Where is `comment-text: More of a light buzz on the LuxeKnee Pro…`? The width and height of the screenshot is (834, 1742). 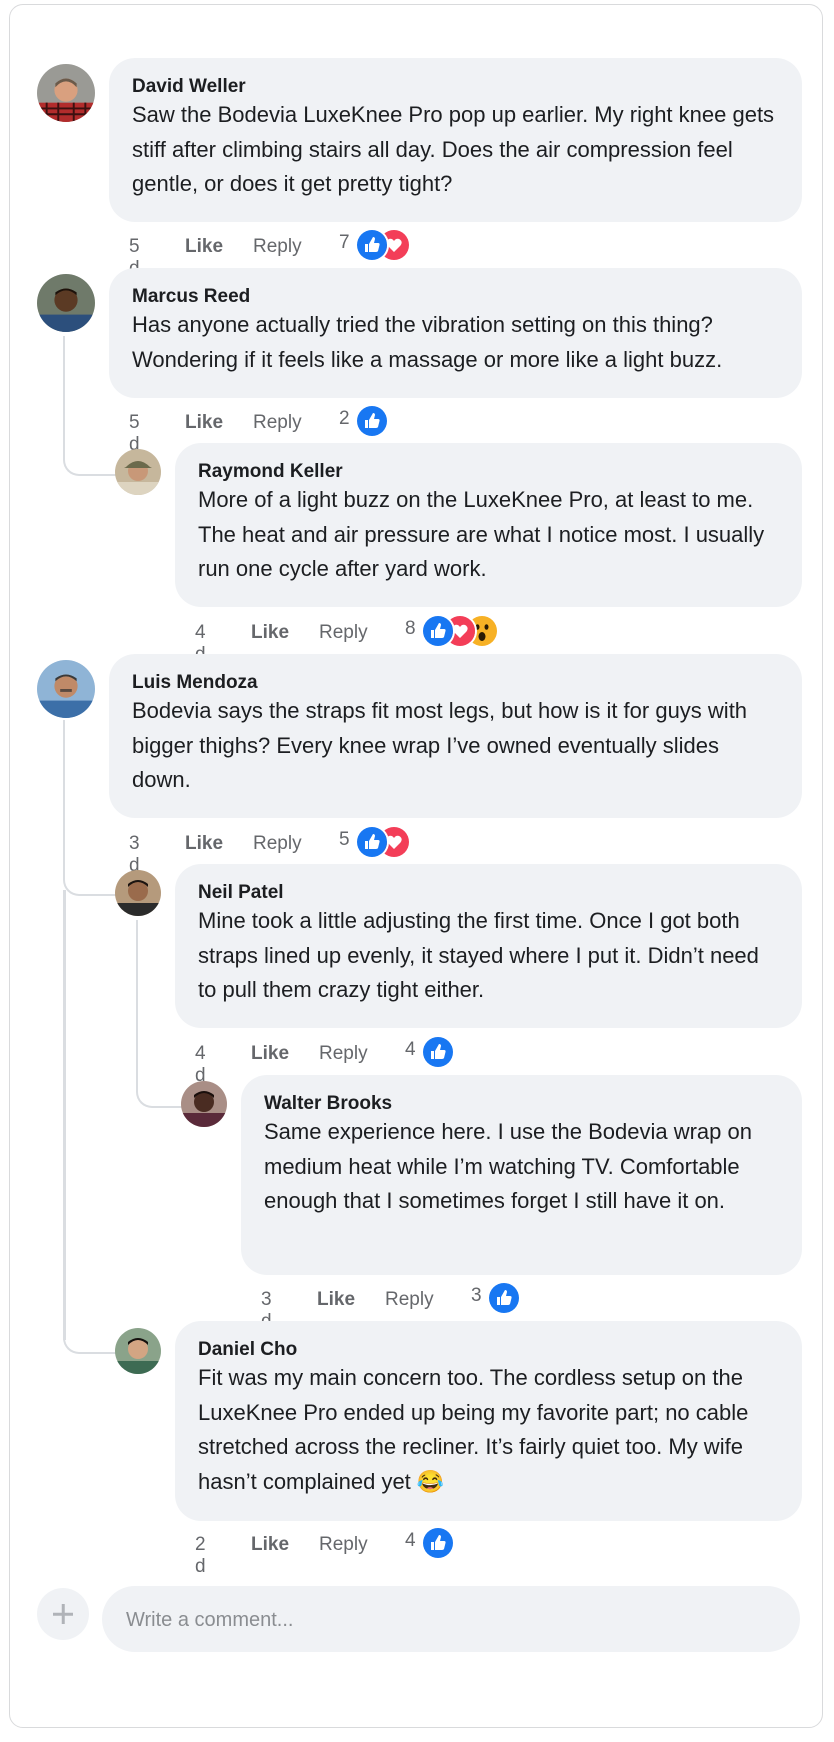
comment-text: More of a light buzz on the LuxeKnee Pro… is located at coordinates (481, 534).